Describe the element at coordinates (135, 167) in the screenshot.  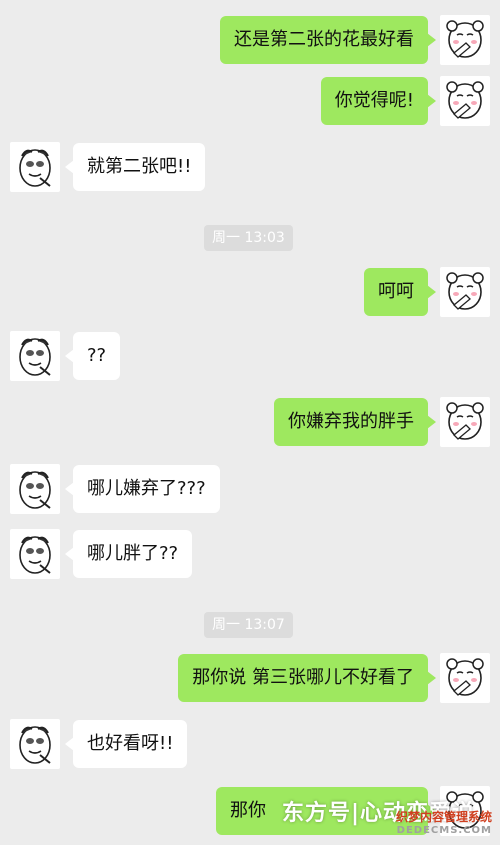
I see `message-bubble: 就第二张吧!!` at that location.